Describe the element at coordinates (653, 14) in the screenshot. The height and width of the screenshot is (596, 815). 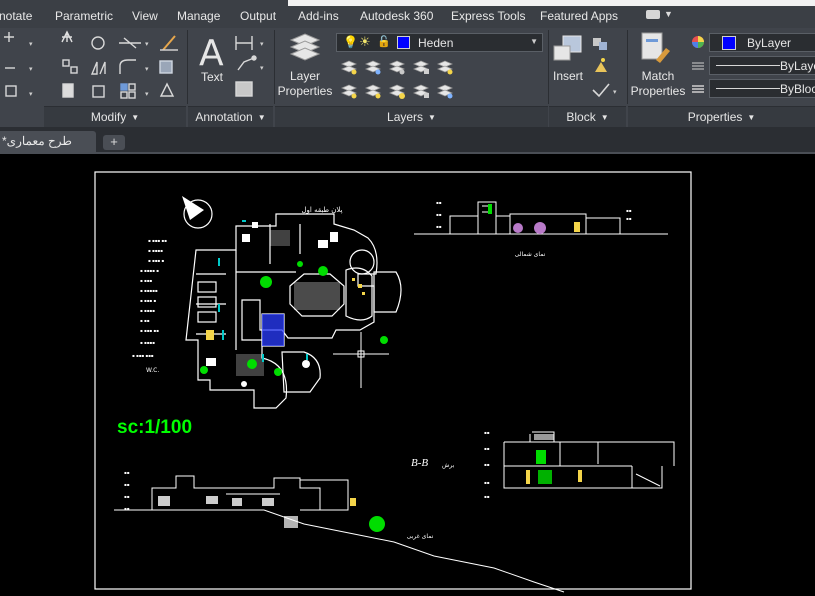
I see `help-toggle-icon` at that location.